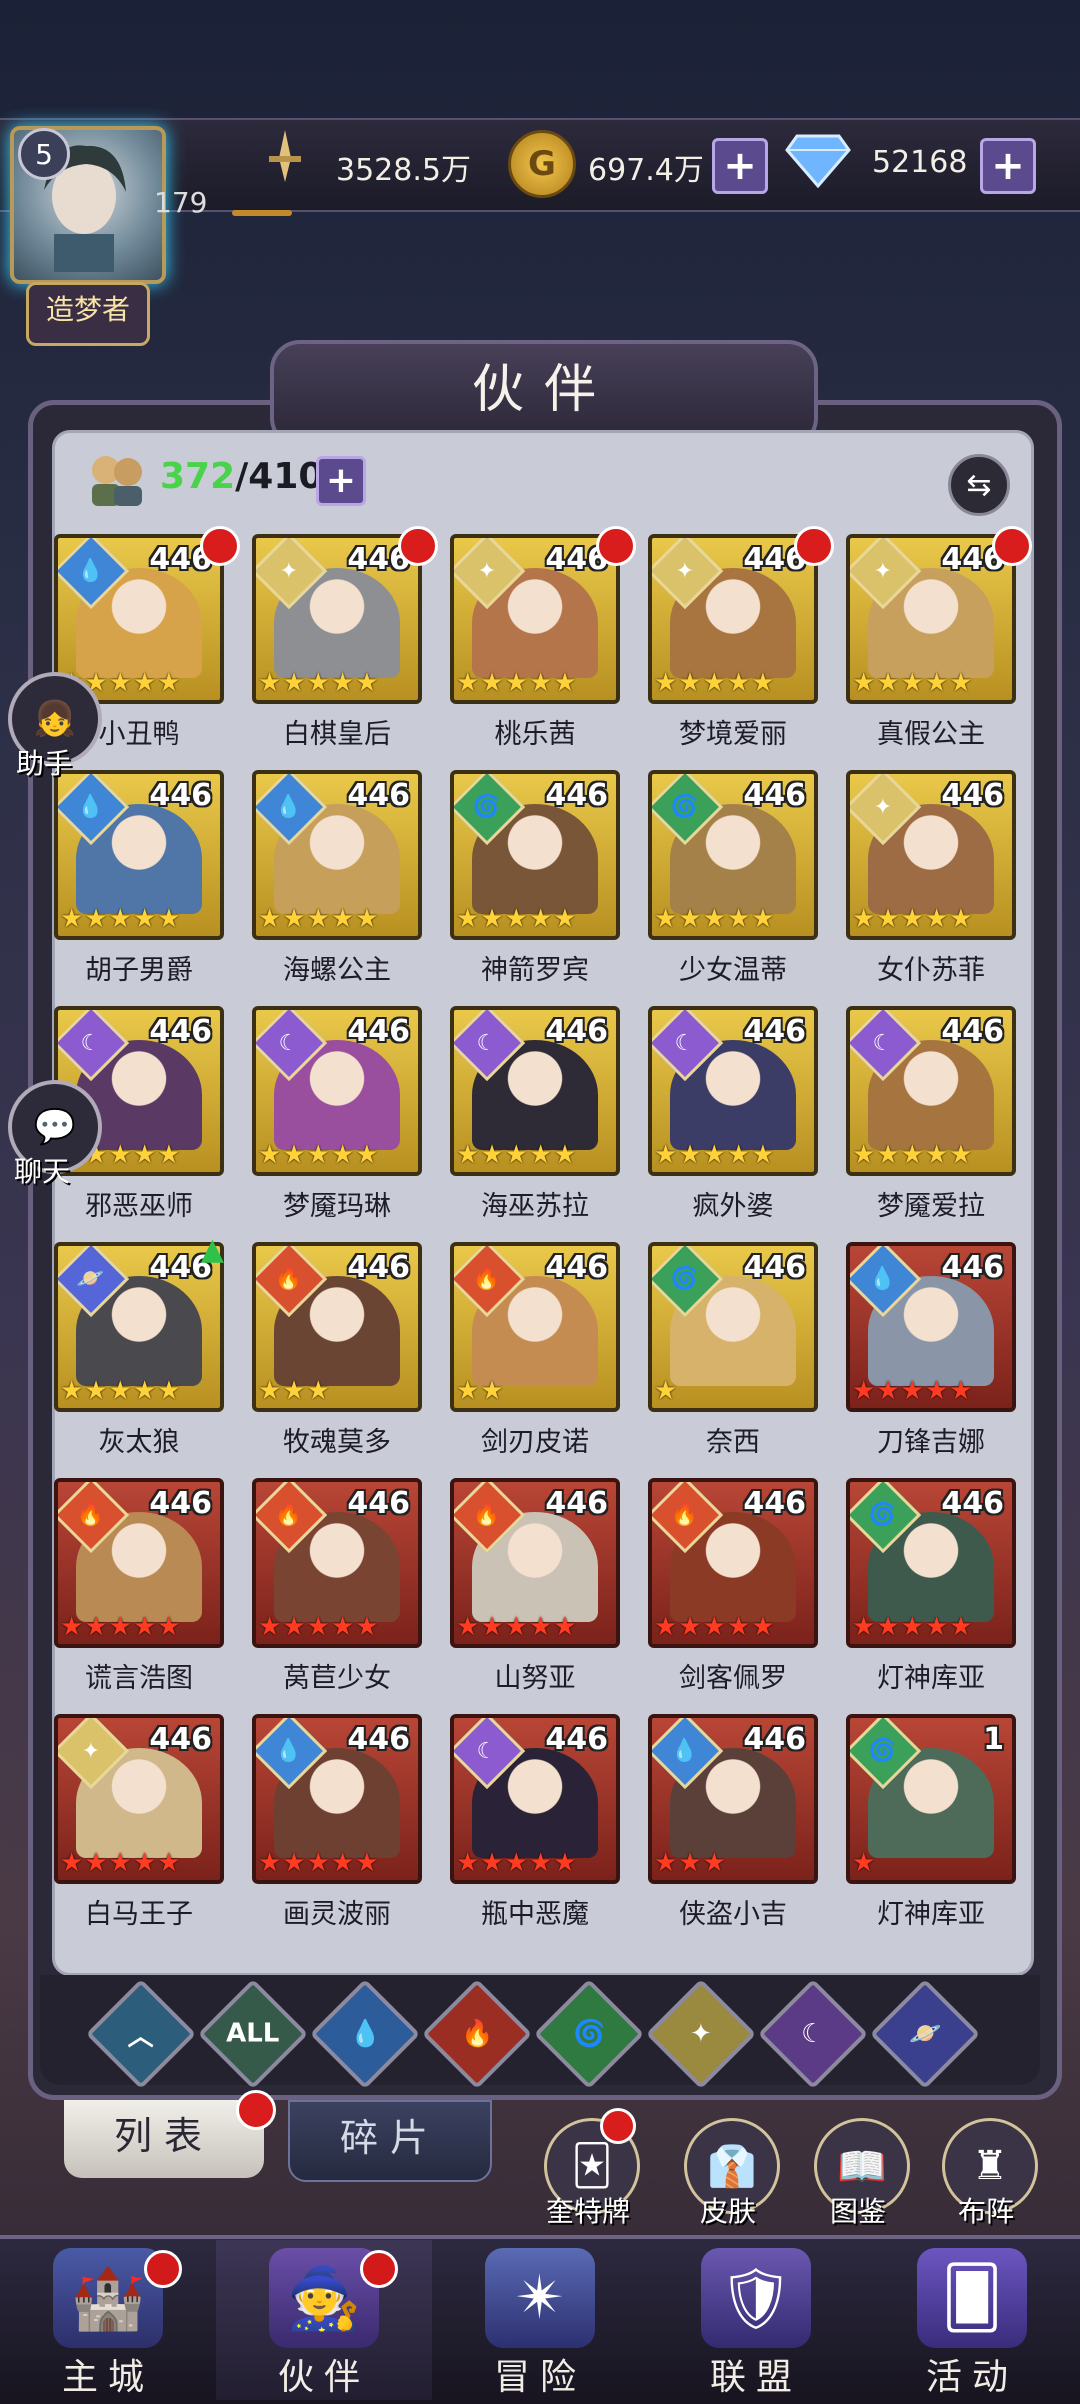 This screenshot has width=1080, height=2404. I want to click on hero-name: 谎言浩图, so click(139, 1678).